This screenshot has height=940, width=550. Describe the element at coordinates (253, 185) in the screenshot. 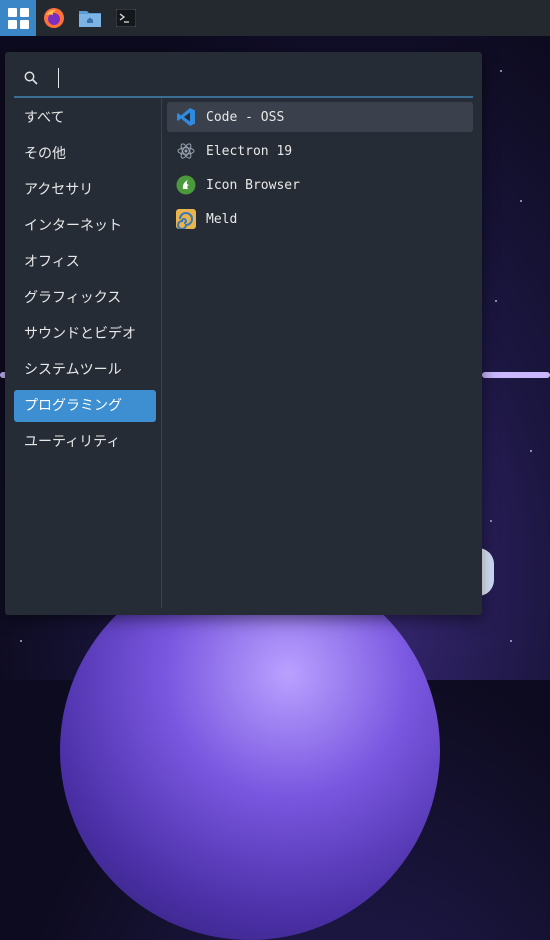

I see `app-label: Icon Browser` at that location.